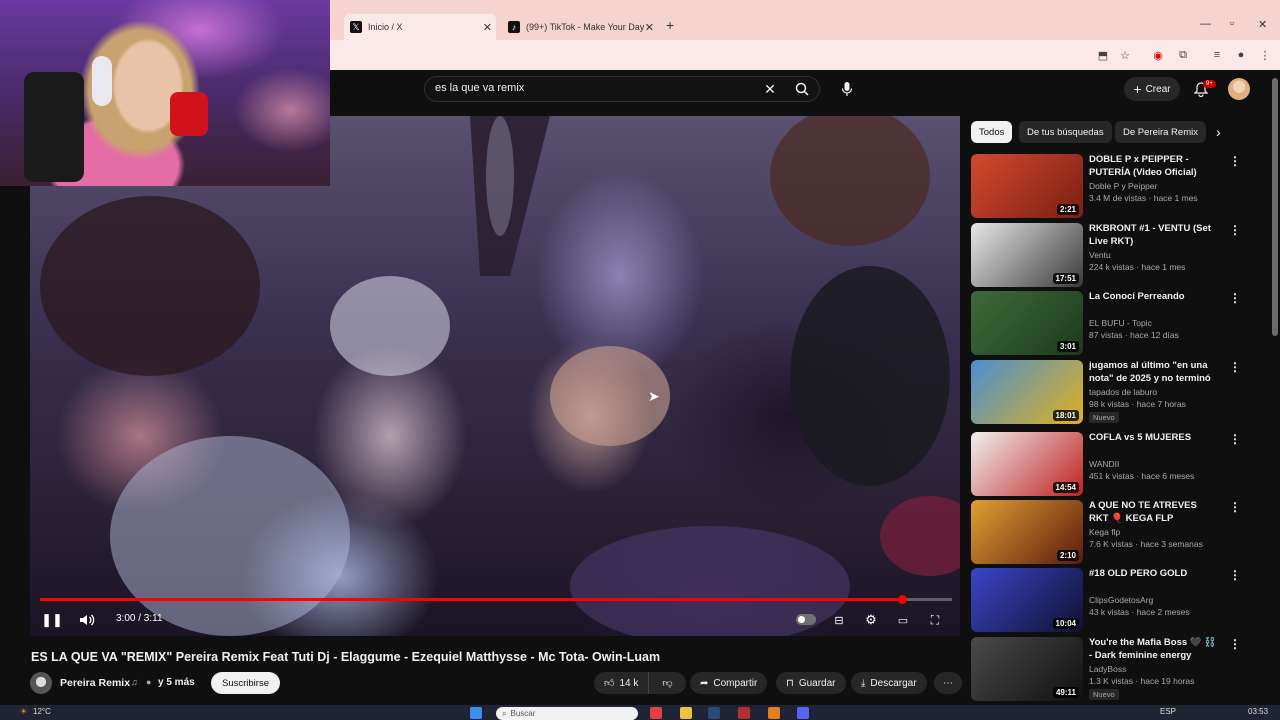  What do you see at coordinates (1065, 132) in the screenshot?
I see `chip-de-tus-busquedas: De tus búsquedas` at bounding box center [1065, 132].